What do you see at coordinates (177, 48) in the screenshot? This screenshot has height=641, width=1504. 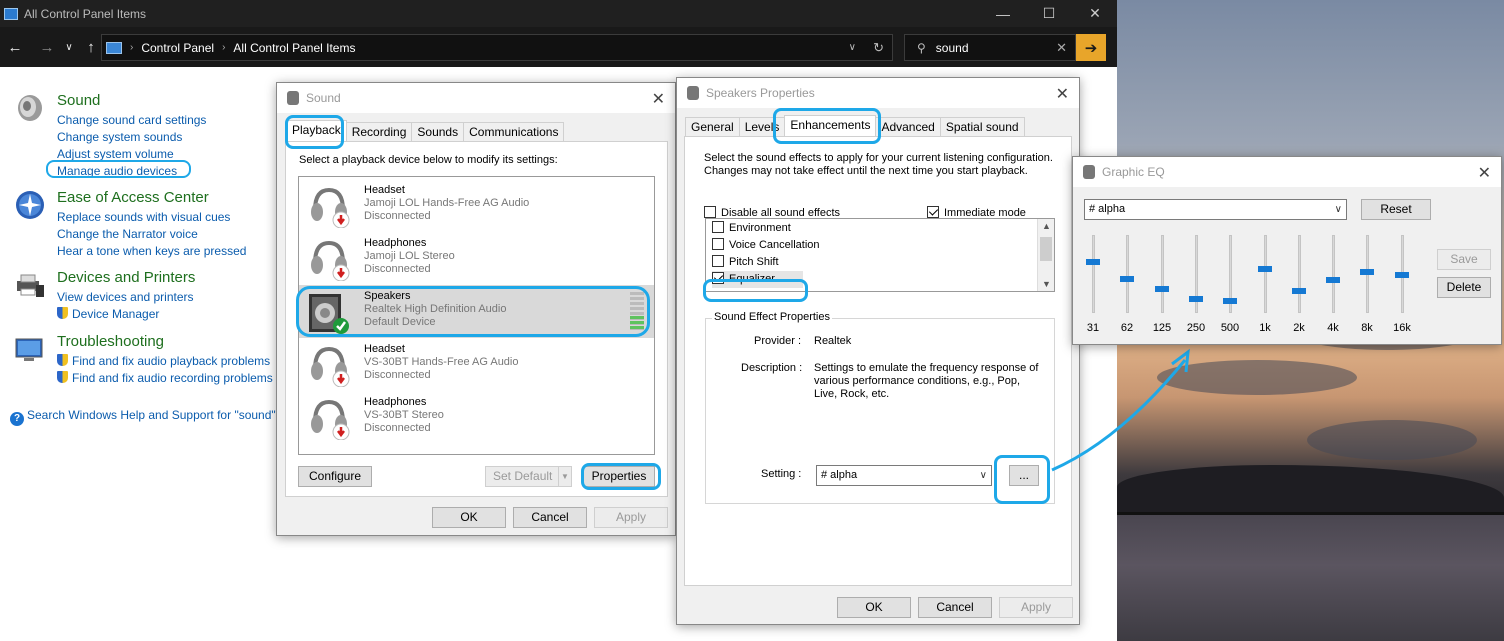 I see `breadcrumb-control-panel: Control Panel` at bounding box center [177, 48].